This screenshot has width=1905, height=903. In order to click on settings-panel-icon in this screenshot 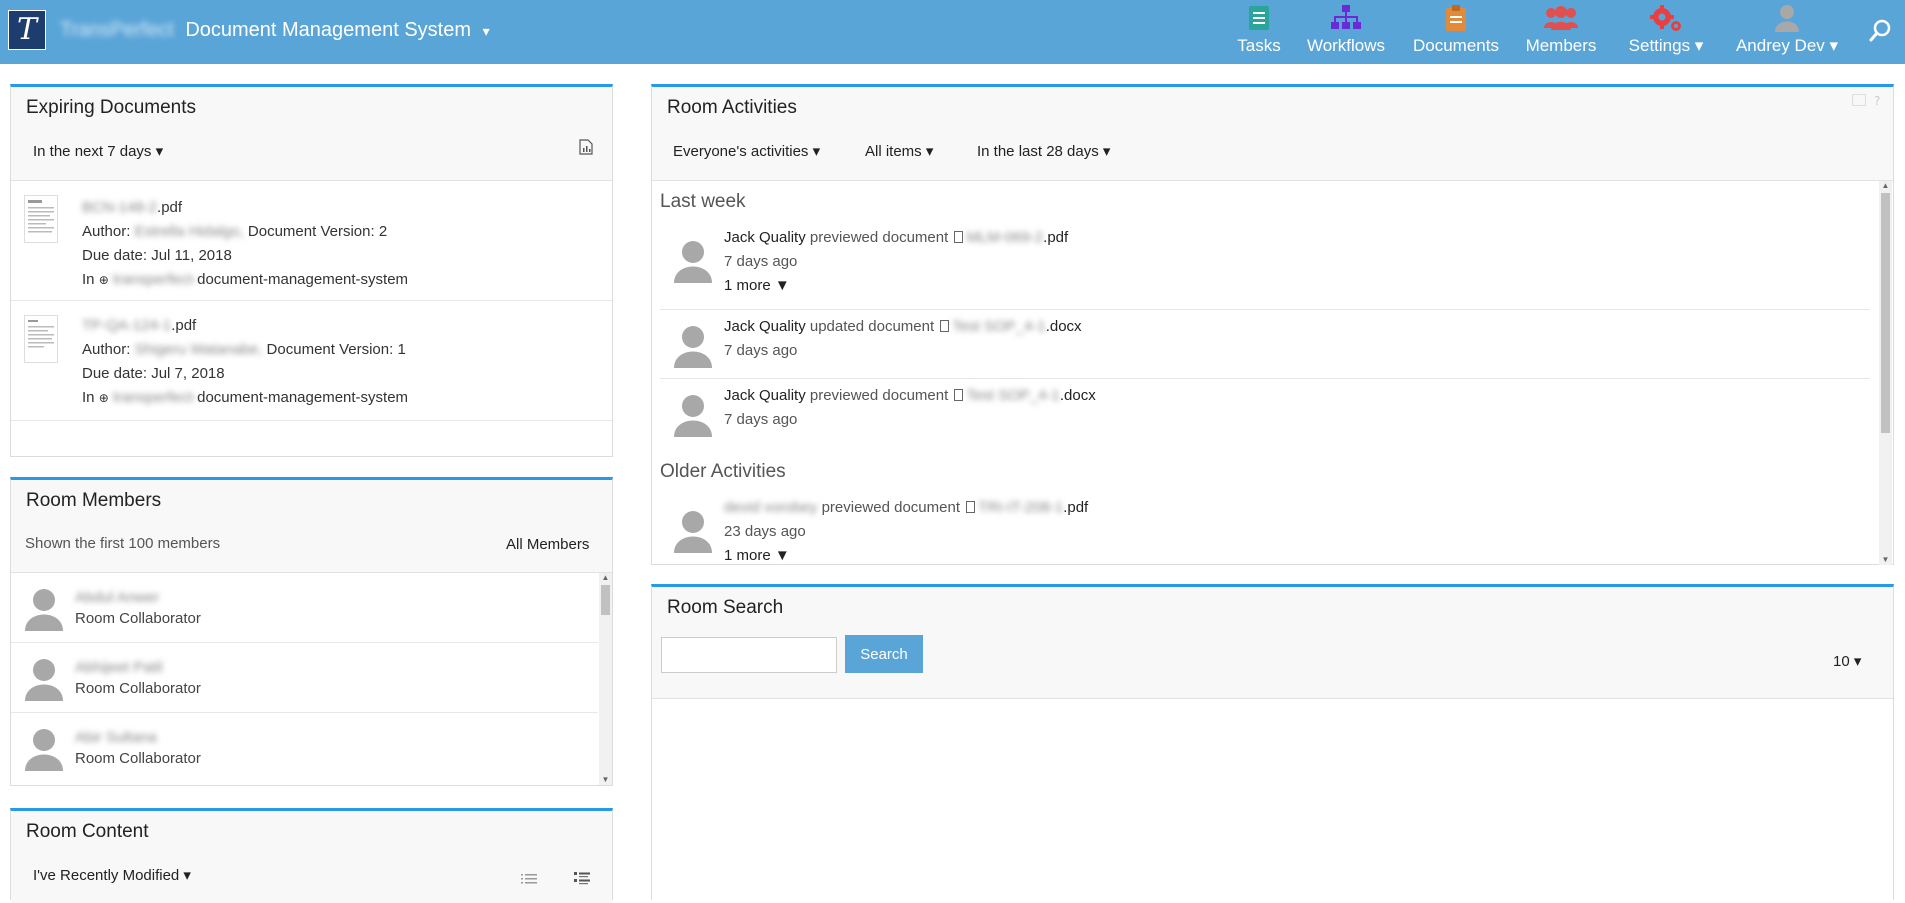, I will do `click(1859, 100)`.